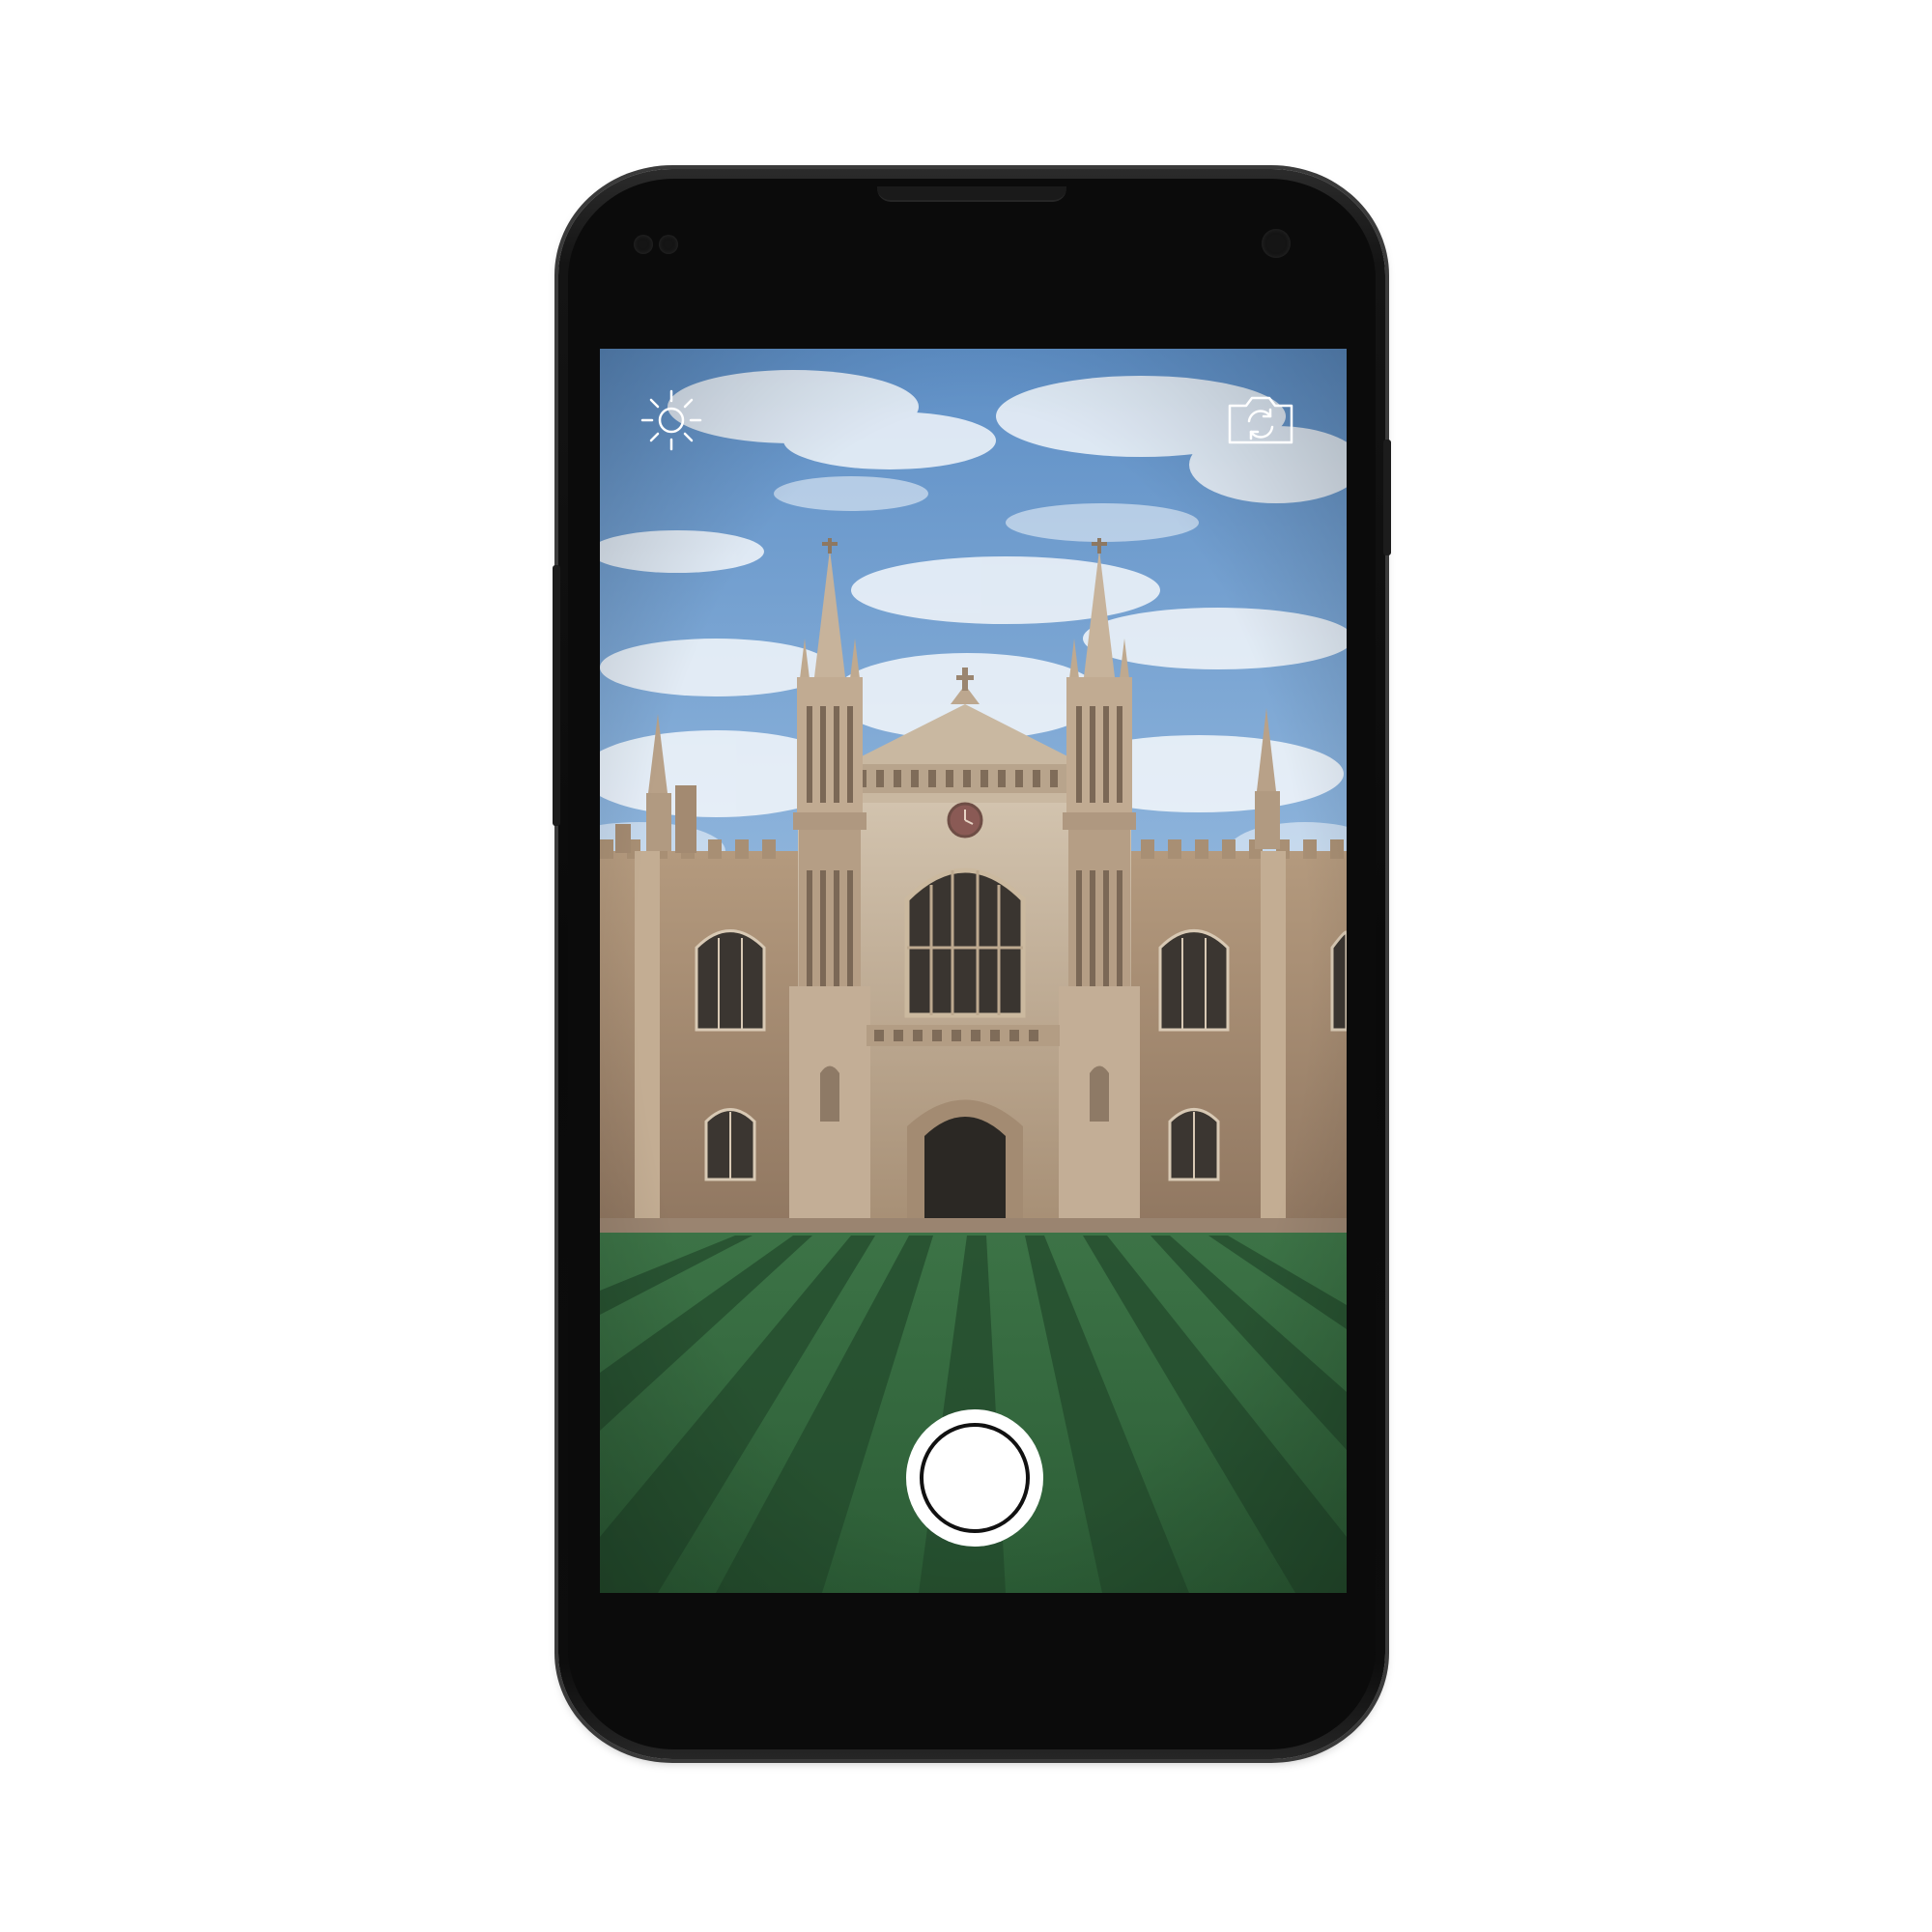  I want to click on shutter-button, so click(974, 1478).